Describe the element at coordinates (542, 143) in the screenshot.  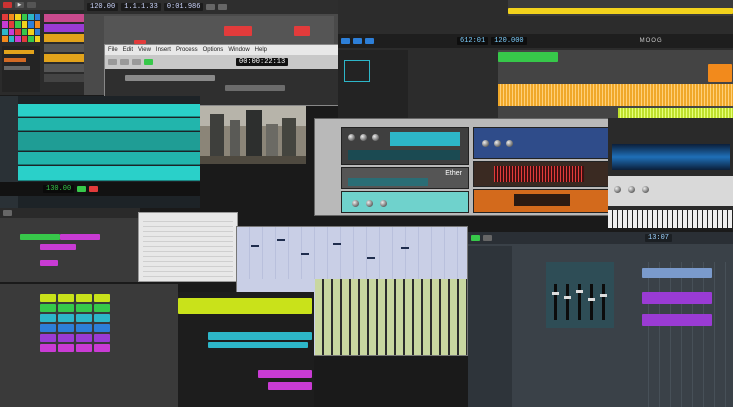
I see `blue-synth-module` at that location.